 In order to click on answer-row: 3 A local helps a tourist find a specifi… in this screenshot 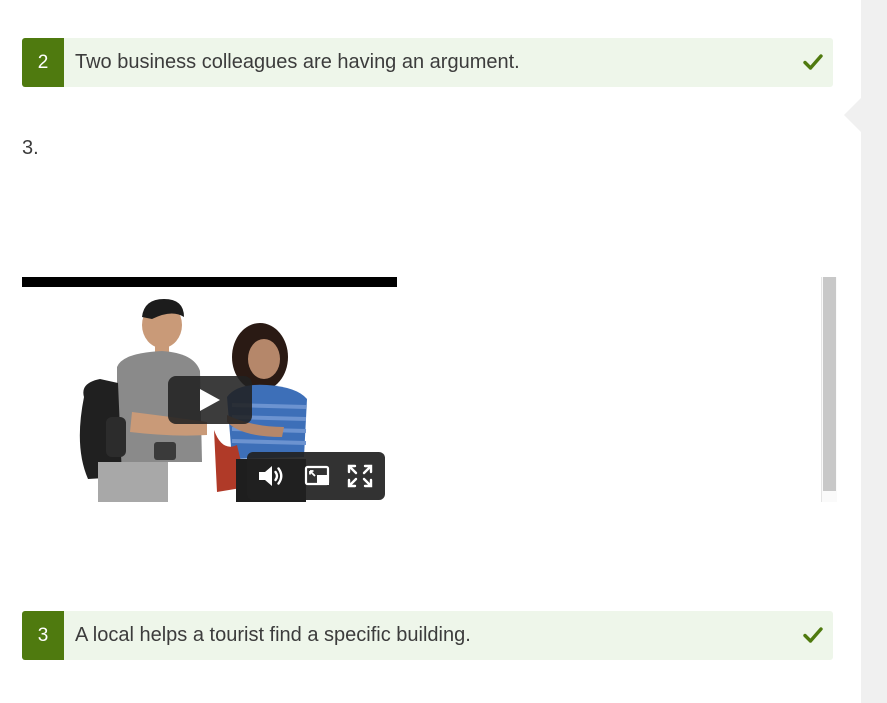, I will do `click(427, 635)`.